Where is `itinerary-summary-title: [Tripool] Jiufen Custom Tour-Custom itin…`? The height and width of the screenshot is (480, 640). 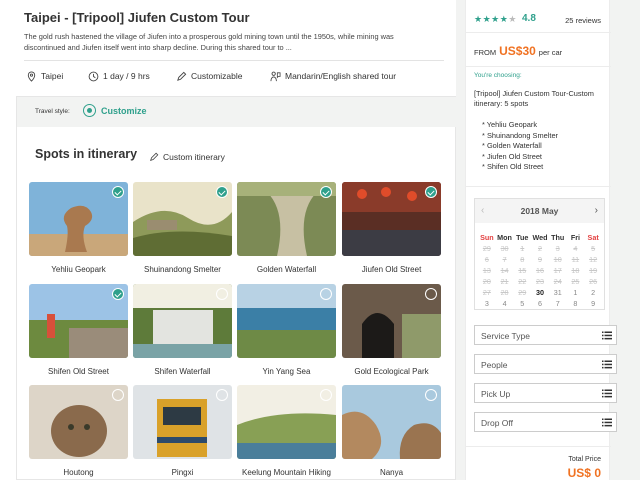 itinerary-summary-title: [Tripool] Jiufen Custom Tour-Custom itin… is located at coordinates (534, 98).